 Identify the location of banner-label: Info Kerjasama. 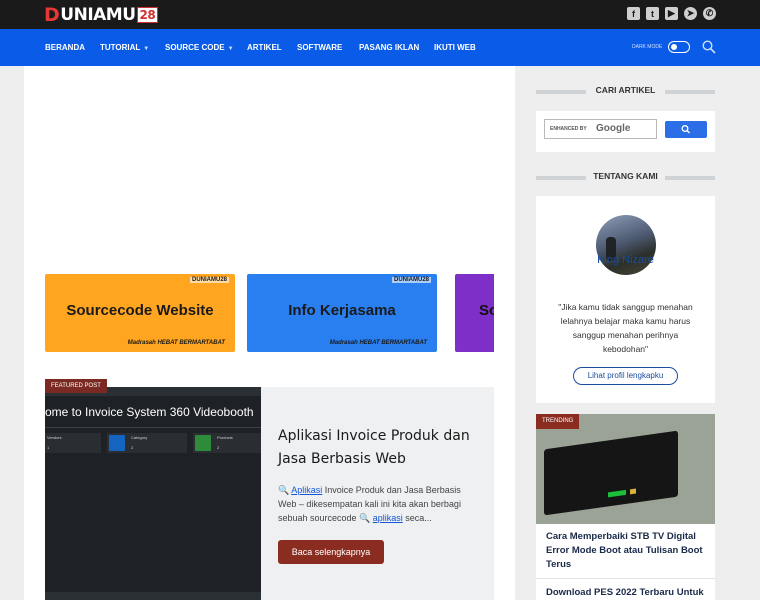
(342, 310).